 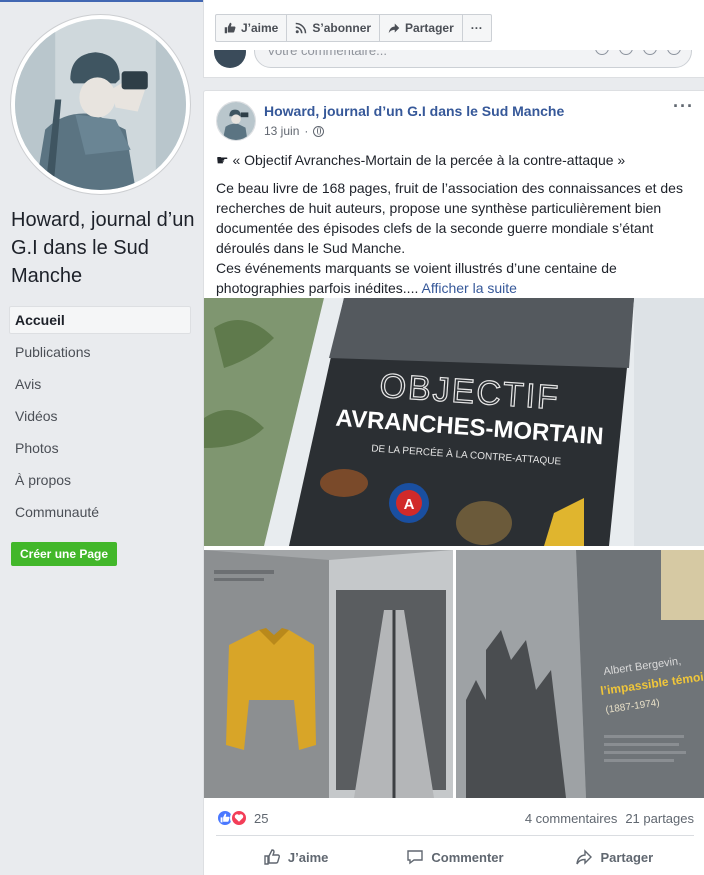 What do you see at coordinates (627, 857) in the screenshot?
I see `share-label: Partager` at bounding box center [627, 857].